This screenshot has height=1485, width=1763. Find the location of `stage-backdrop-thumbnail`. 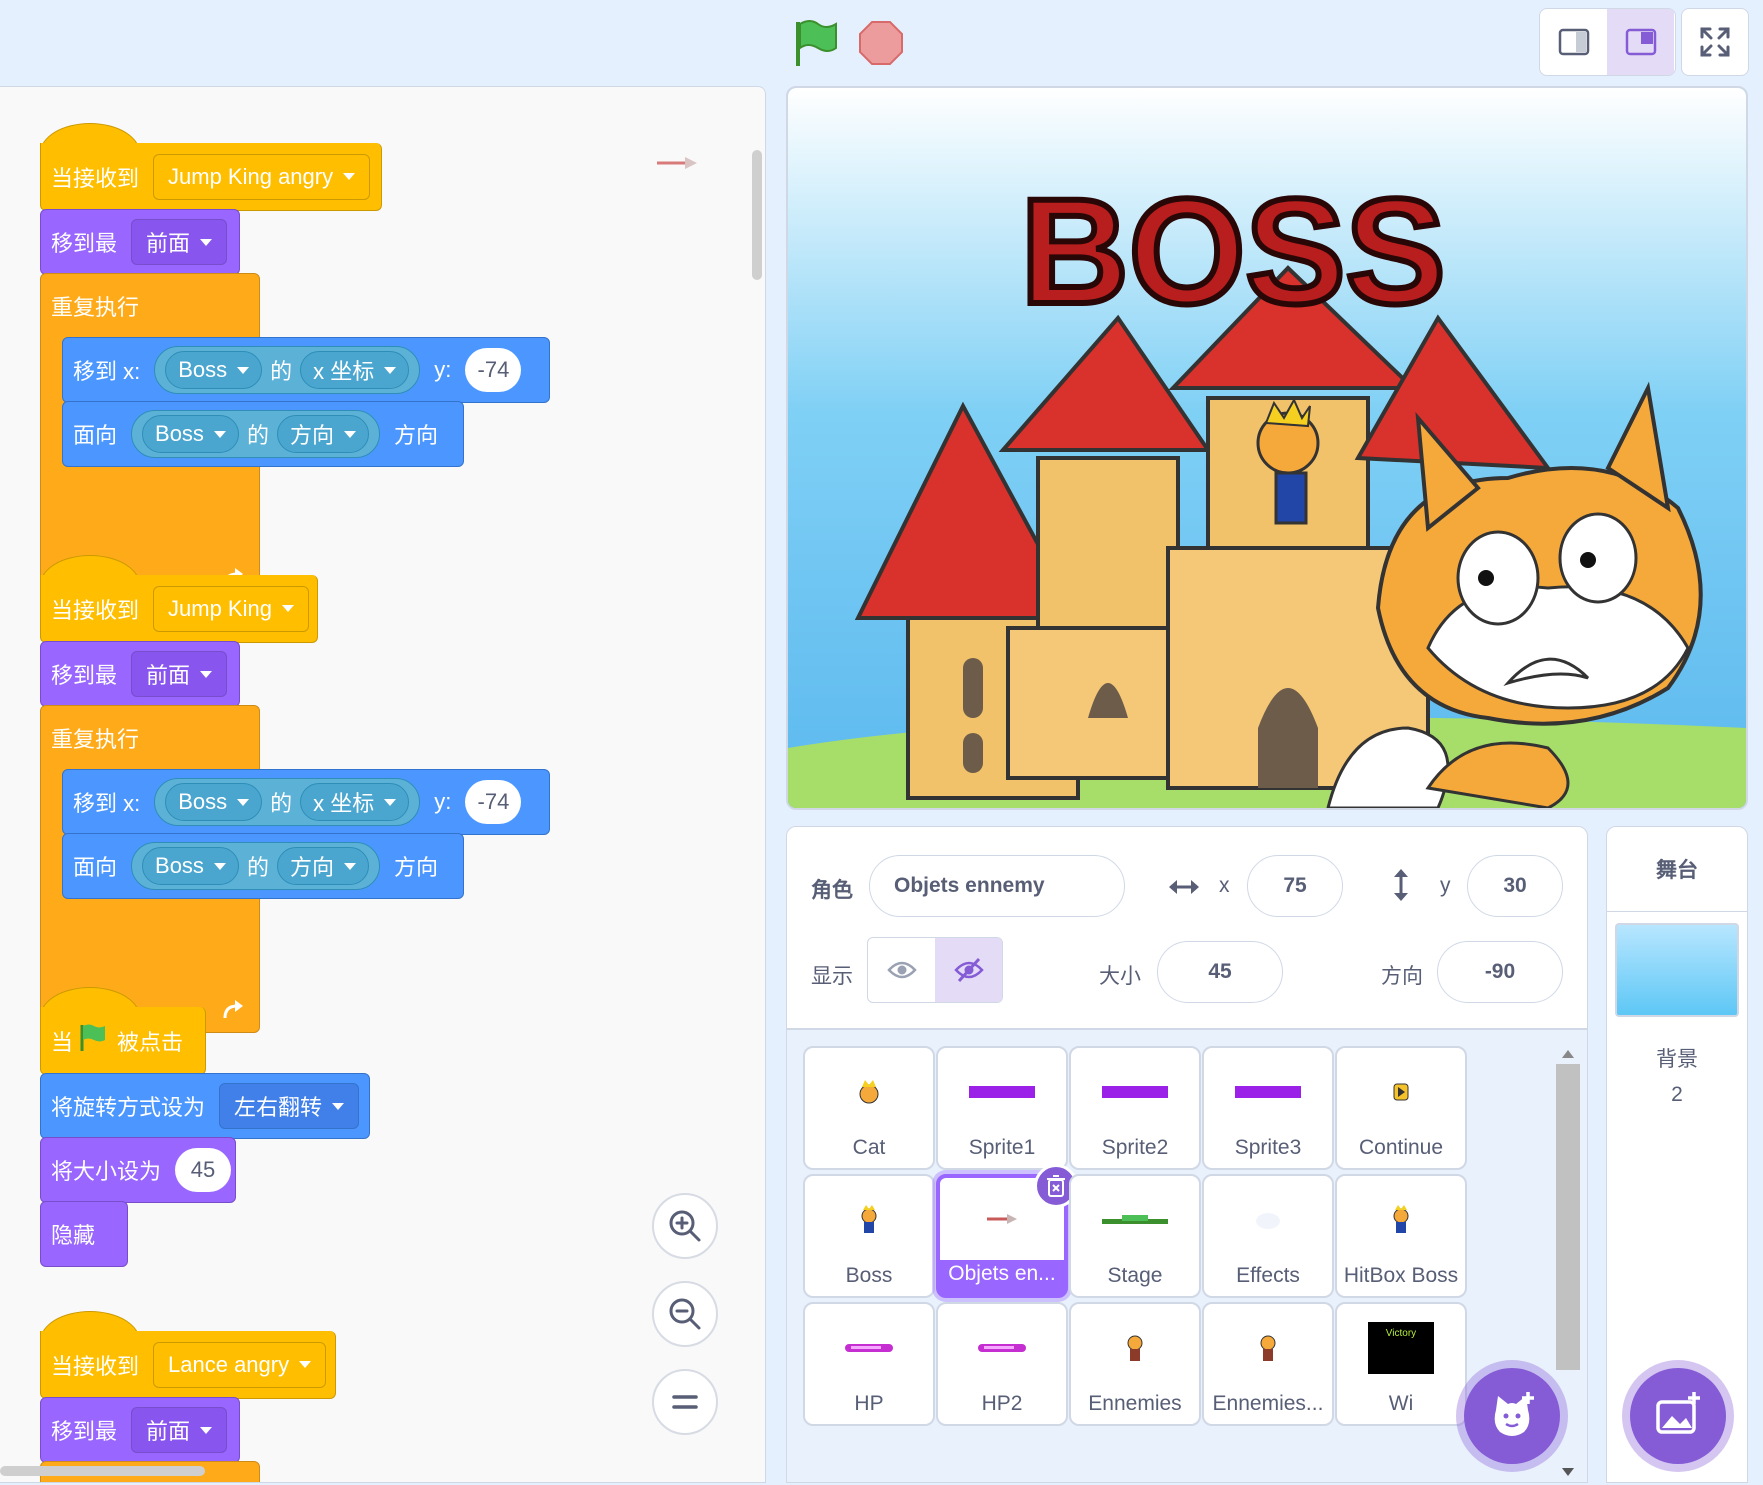

stage-backdrop-thumbnail is located at coordinates (1677, 970).